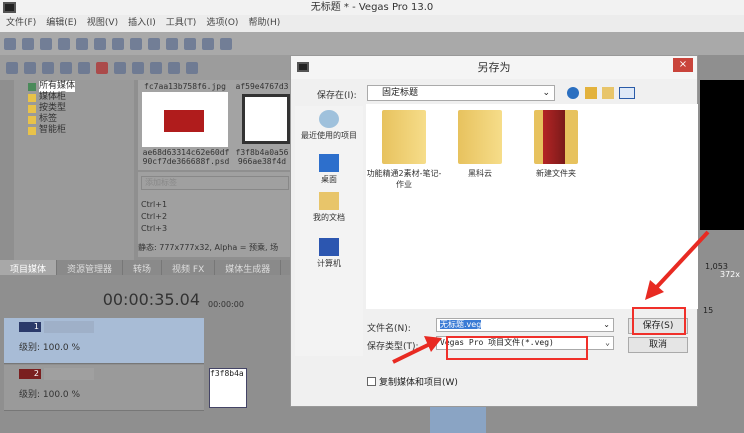 The image size is (744, 433). What do you see at coordinates (551, 297) in the screenshot?
I see `annotation-arrows` at bounding box center [551, 297].